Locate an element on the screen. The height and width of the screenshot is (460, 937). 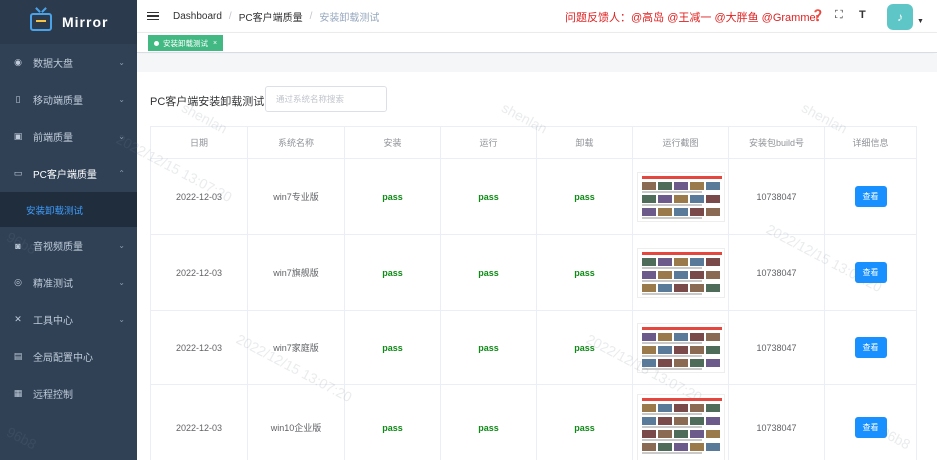
sidebar-item-tools: ✕ 工具中心 ⌄ is located at coordinates (68, 319).